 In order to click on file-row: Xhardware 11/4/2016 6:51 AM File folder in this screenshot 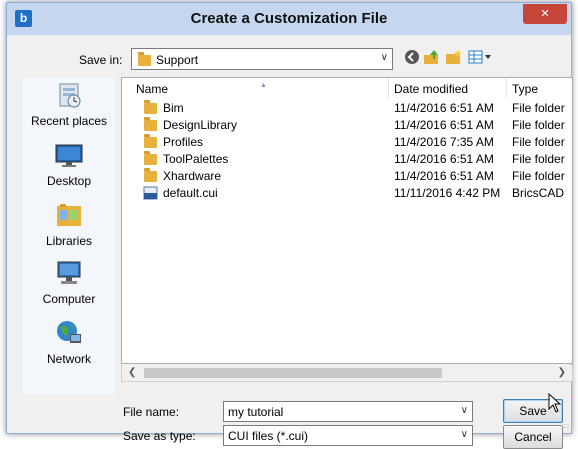, I will do `click(347, 176)`.